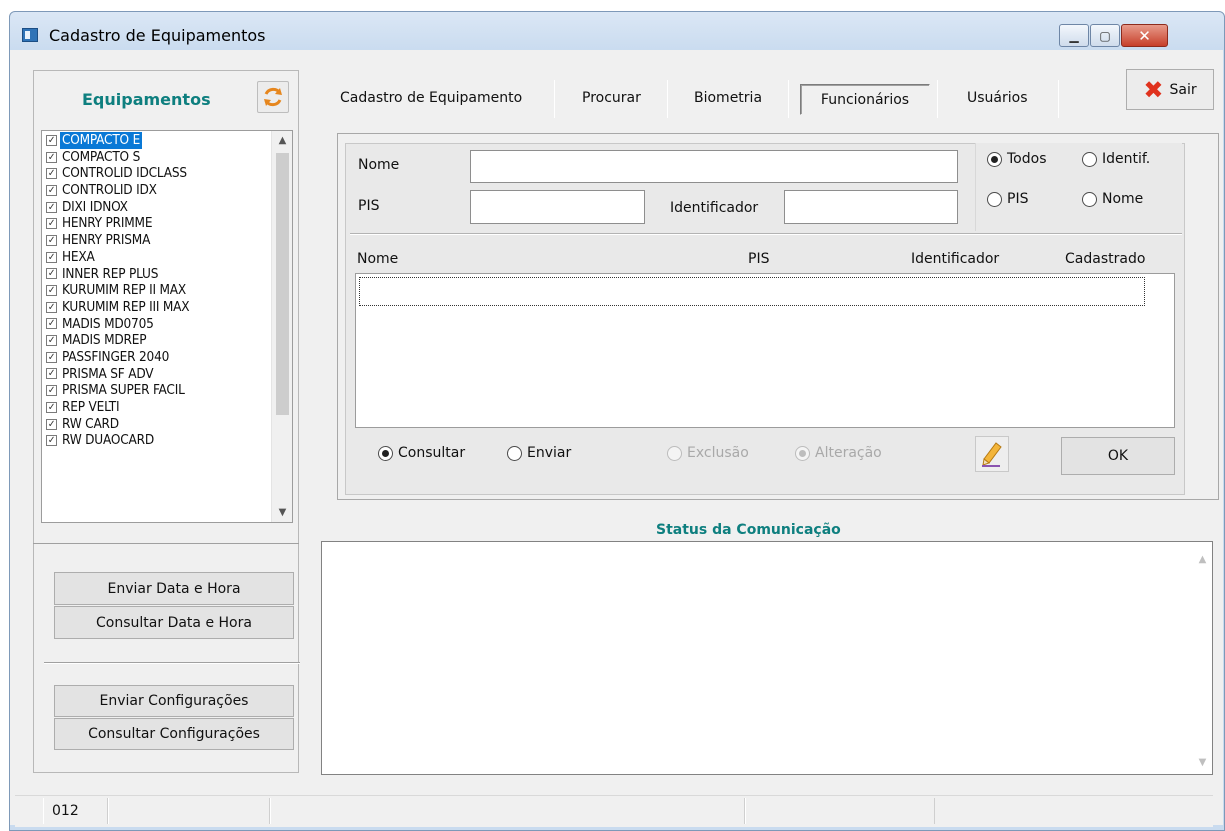  I want to click on send-datetime-button: Enviar Data e Hora, so click(174, 588).